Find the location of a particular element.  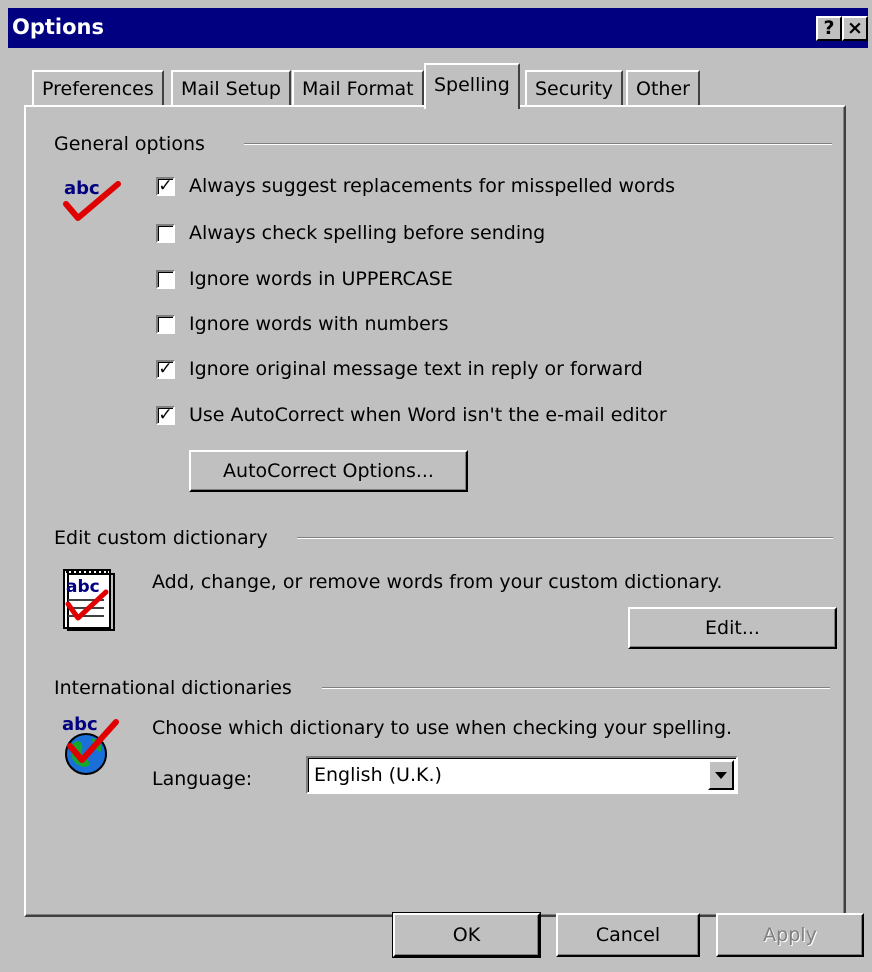

help-button: ? is located at coordinates (829, 28).